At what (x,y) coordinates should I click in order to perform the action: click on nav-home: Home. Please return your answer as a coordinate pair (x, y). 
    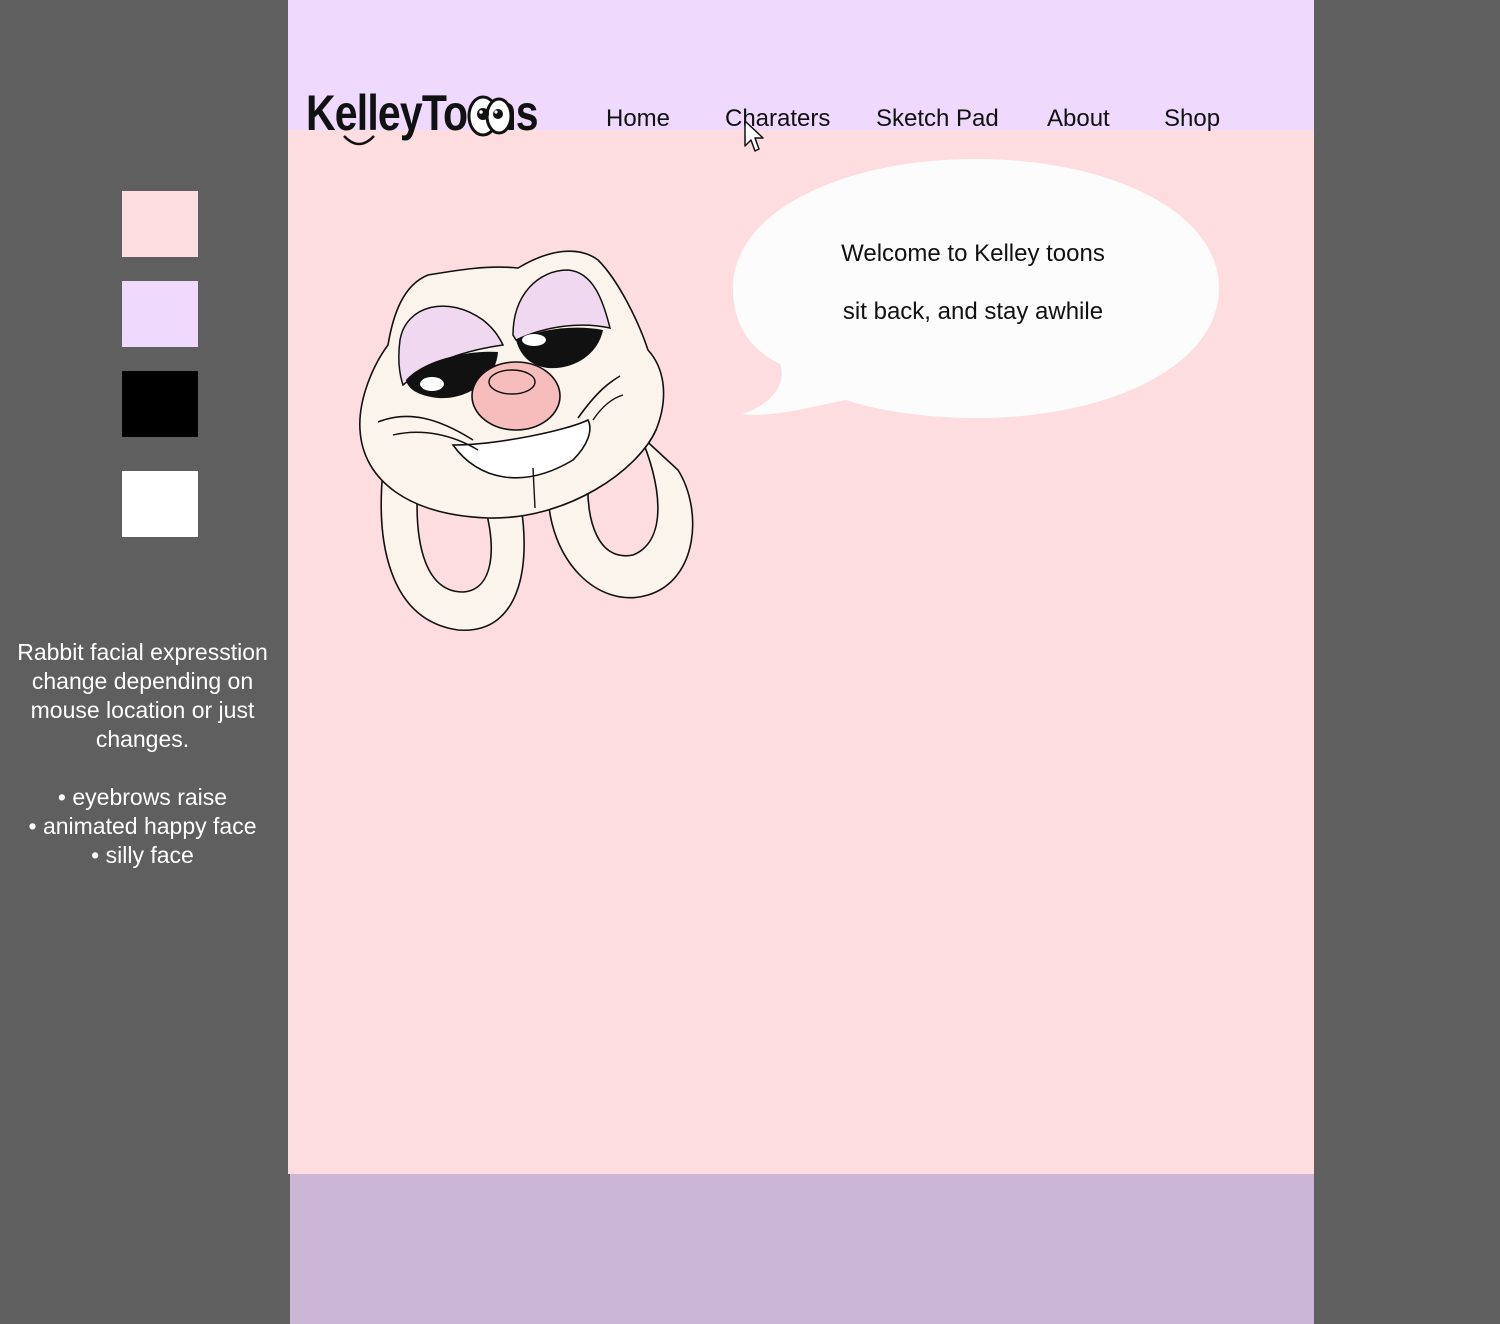
    Looking at the image, I should click on (638, 119).